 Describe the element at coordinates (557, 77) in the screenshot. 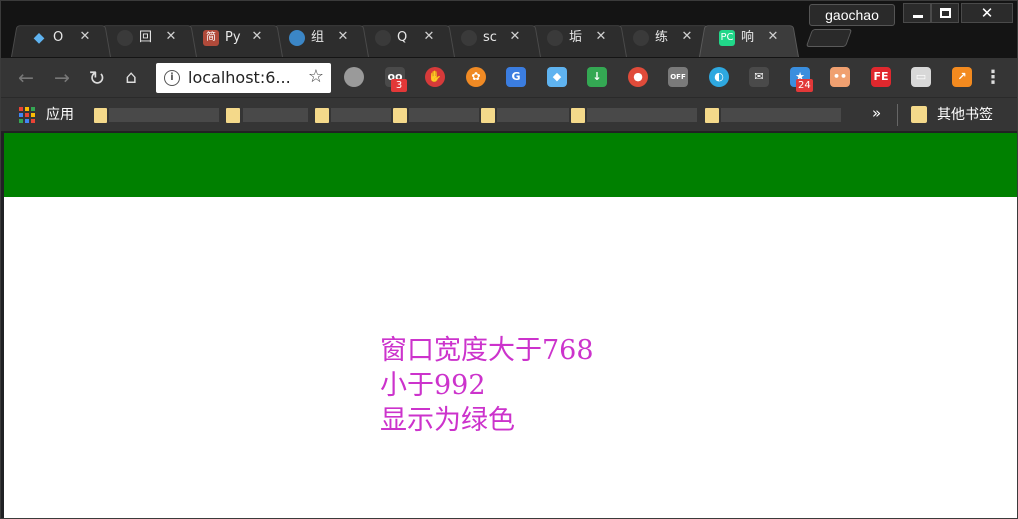

I see `diamond-icon: ◆` at that location.